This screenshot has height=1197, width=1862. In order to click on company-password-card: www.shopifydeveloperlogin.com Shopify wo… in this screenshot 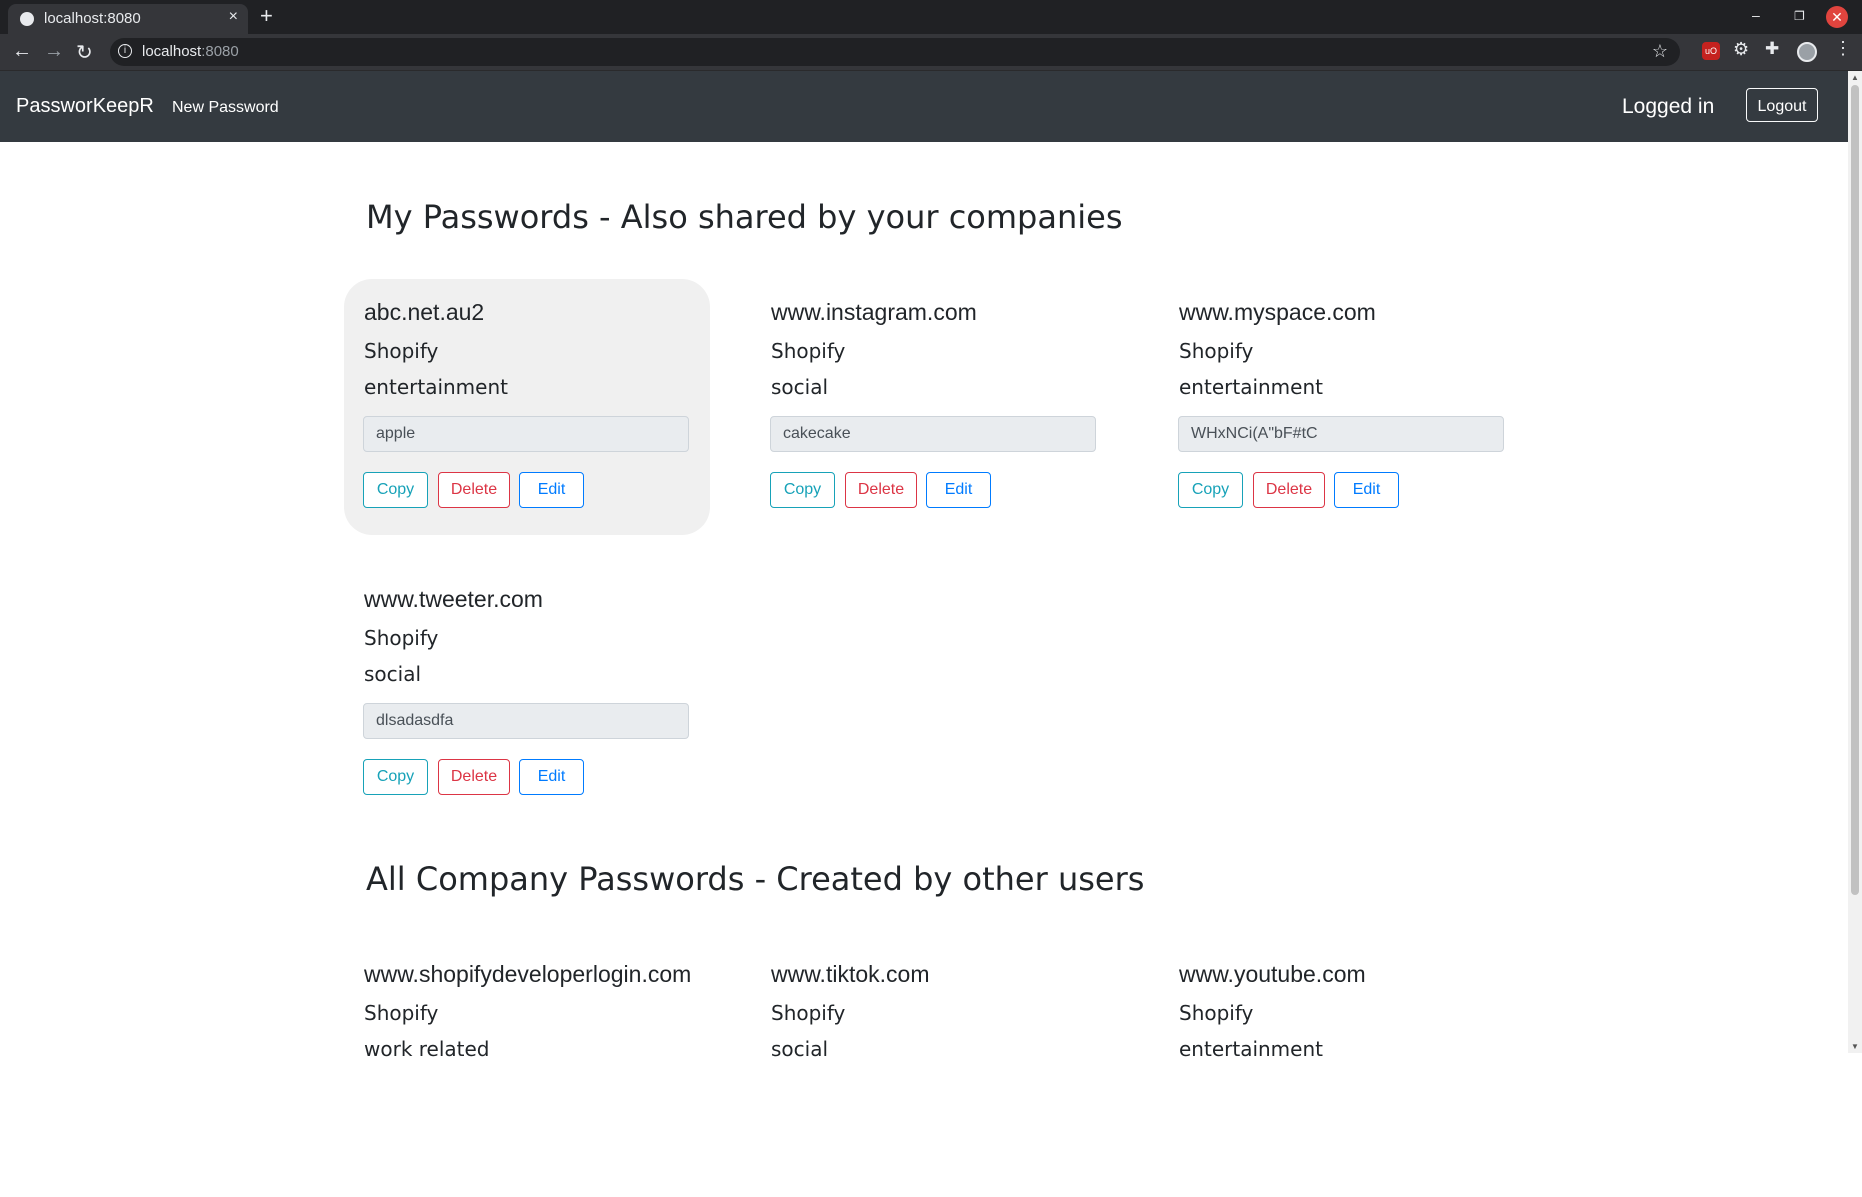, I will do `click(527, 1069)`.